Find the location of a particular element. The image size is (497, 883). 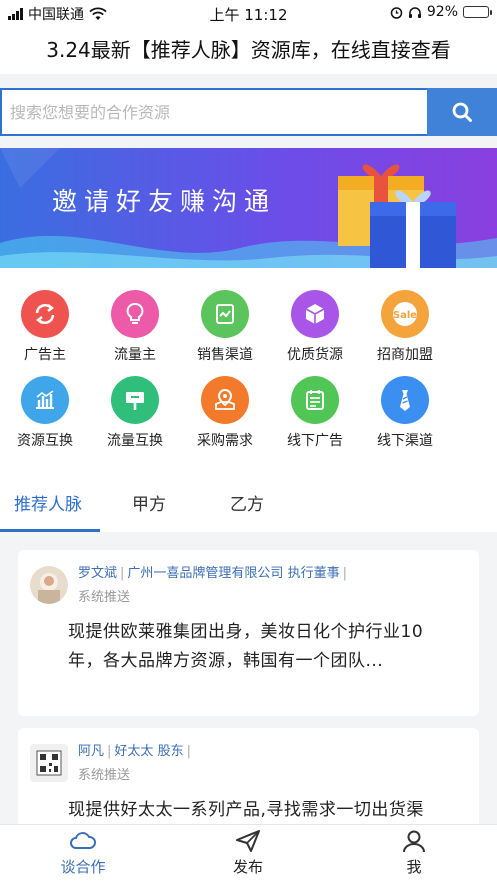

lightbulb-icon is located at coordinates (135, 314).